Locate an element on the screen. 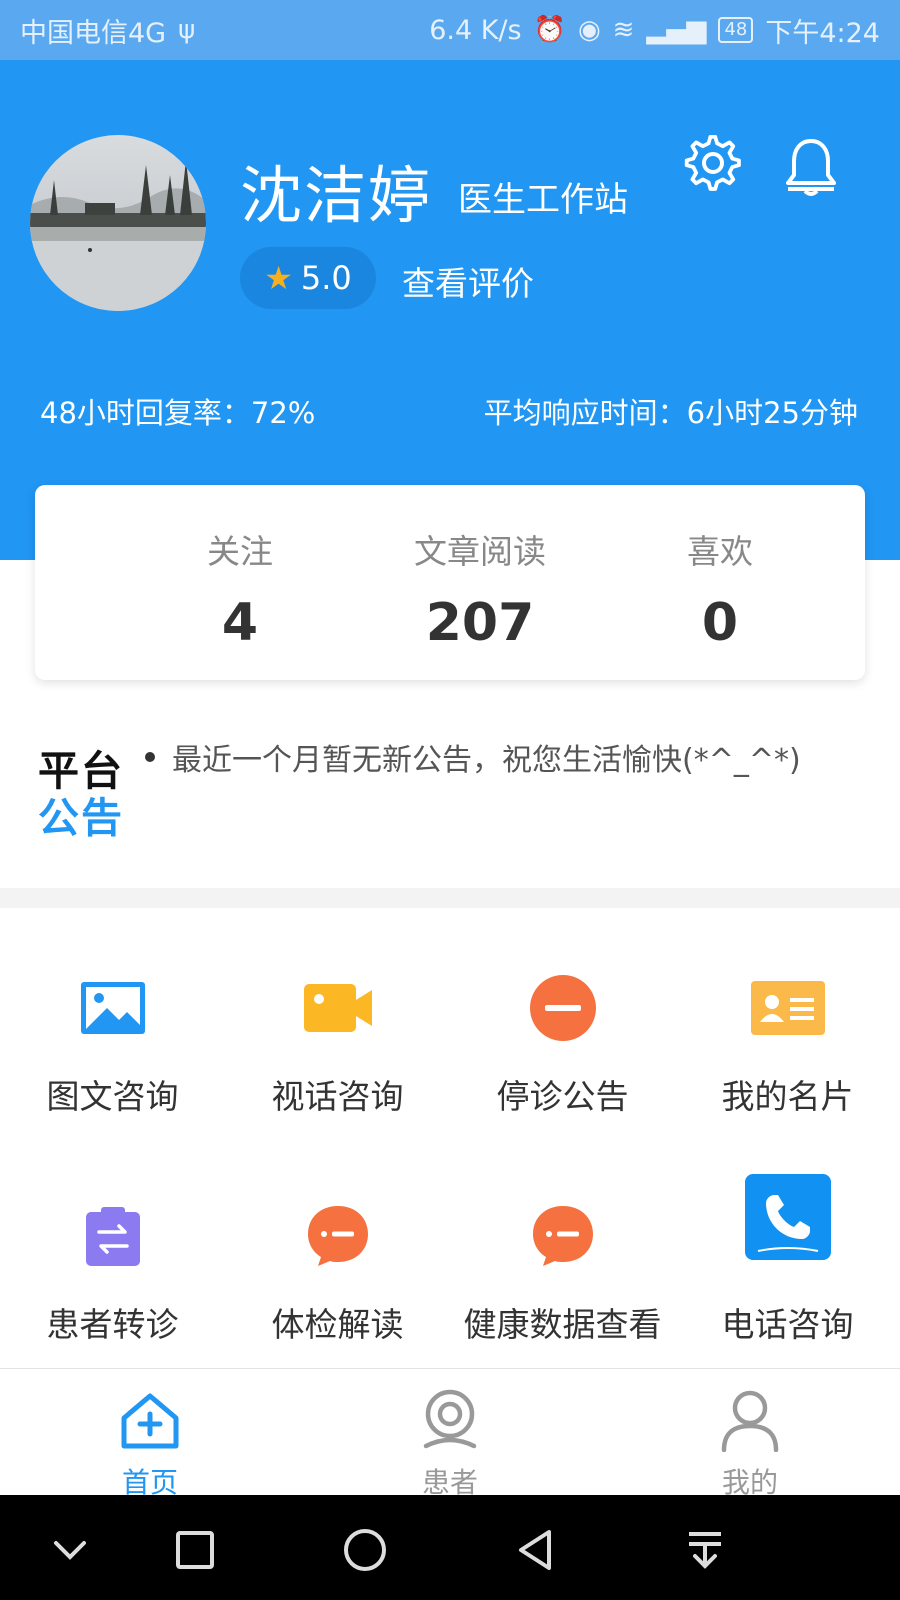  stat-value: 0 is located at coordinates (720, 623).